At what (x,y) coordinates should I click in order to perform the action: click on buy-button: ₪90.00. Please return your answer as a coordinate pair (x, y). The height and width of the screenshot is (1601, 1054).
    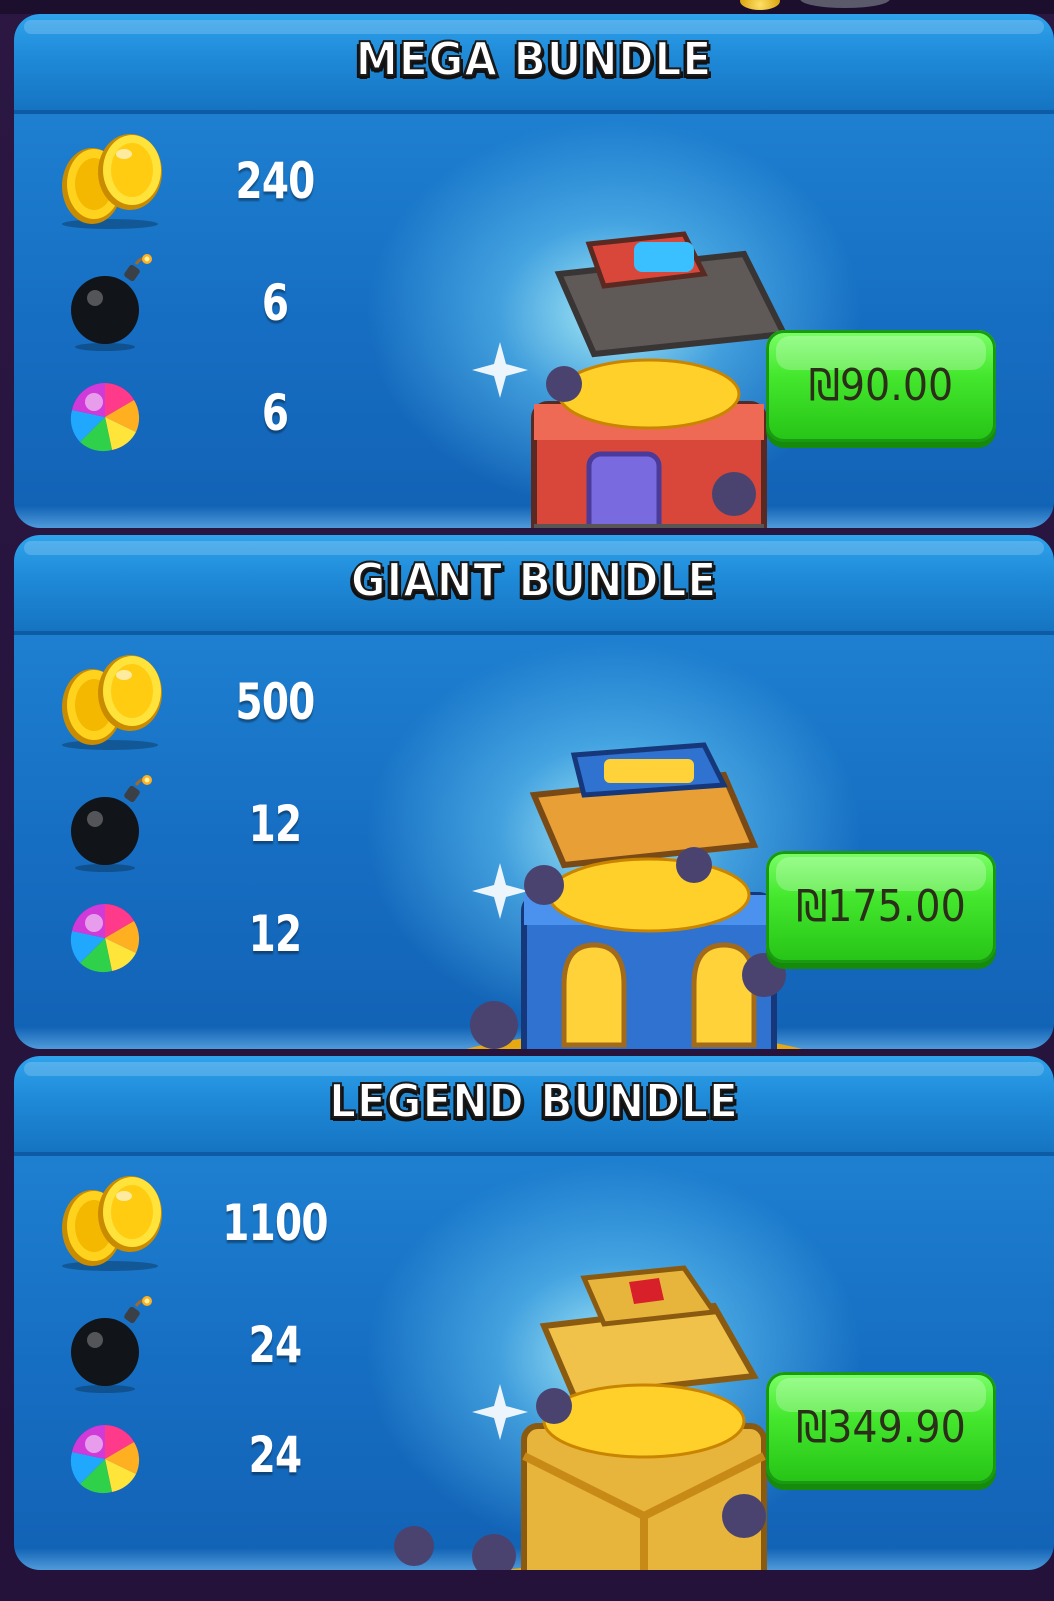
    Looking at the image, I should click on (881, 386).